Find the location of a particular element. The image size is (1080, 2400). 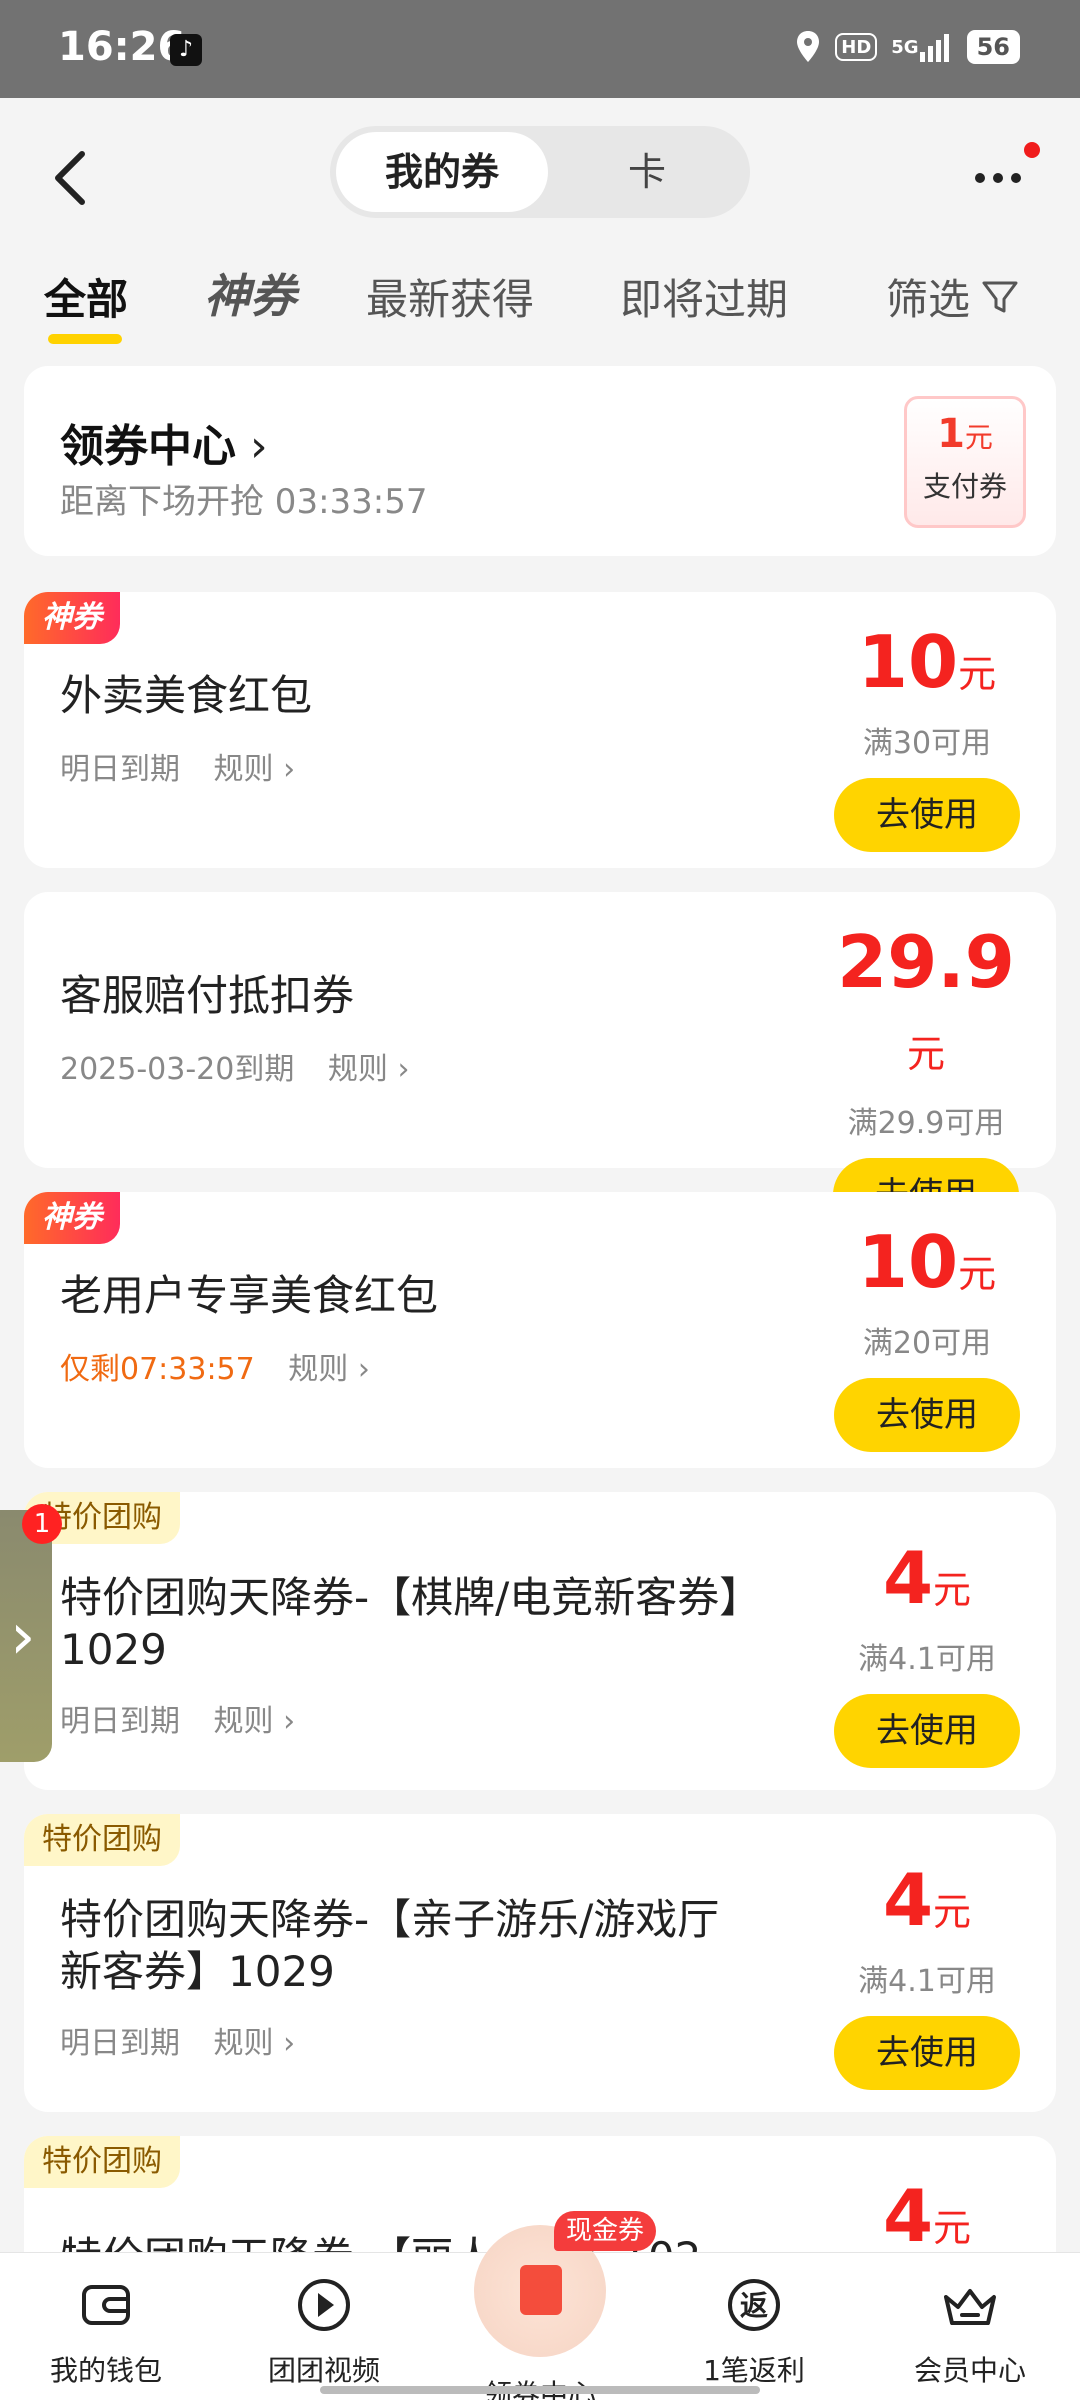

location-icon is located at coordinates (808, 47).